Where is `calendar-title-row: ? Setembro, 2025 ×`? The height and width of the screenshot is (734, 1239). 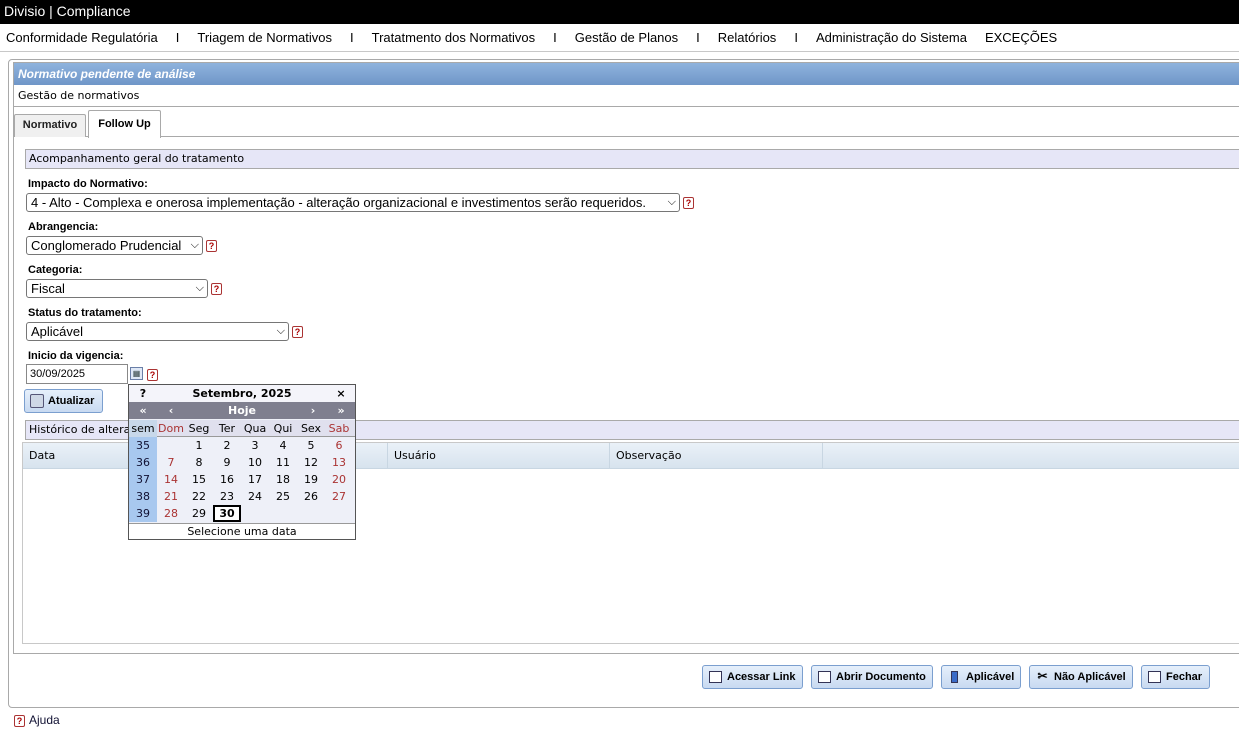 calendar-title-row: ? Setembro, 2025 × is located at coordinates (242, 393).